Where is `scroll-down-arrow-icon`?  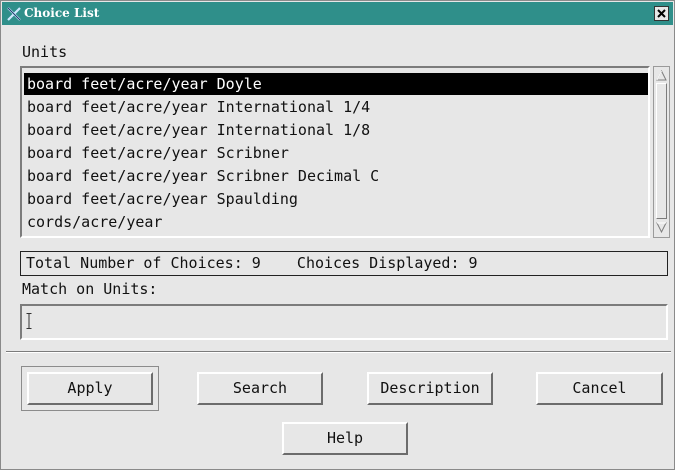
scroll-down-arrow-icon is located at coordinates (661, 227).